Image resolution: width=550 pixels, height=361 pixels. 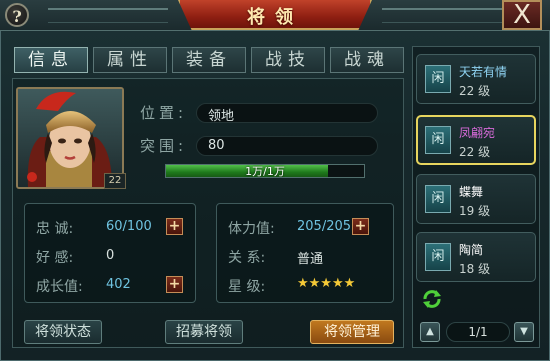 I want to click on general-level: 18 级, so click(x=475, y=269).